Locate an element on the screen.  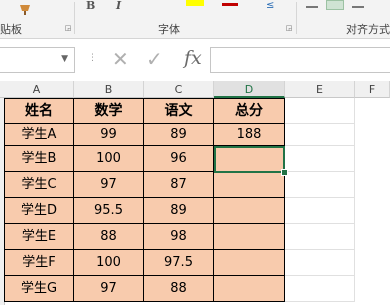
column-header-c: C is located at coordinates (179, 89).